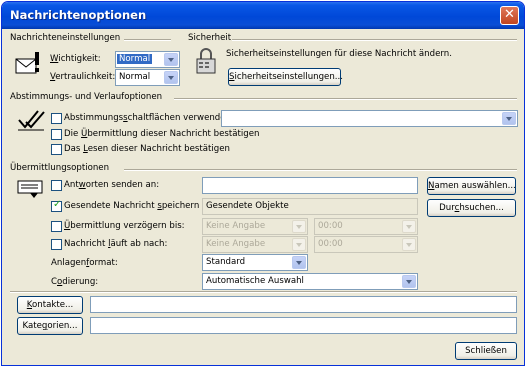 The width and height of the screenshot is (527, 368). What do you see at coordinates (366, 244) in the screenshot?
I see `expires-time-select: 00:00` at bounding box center [366, 244].